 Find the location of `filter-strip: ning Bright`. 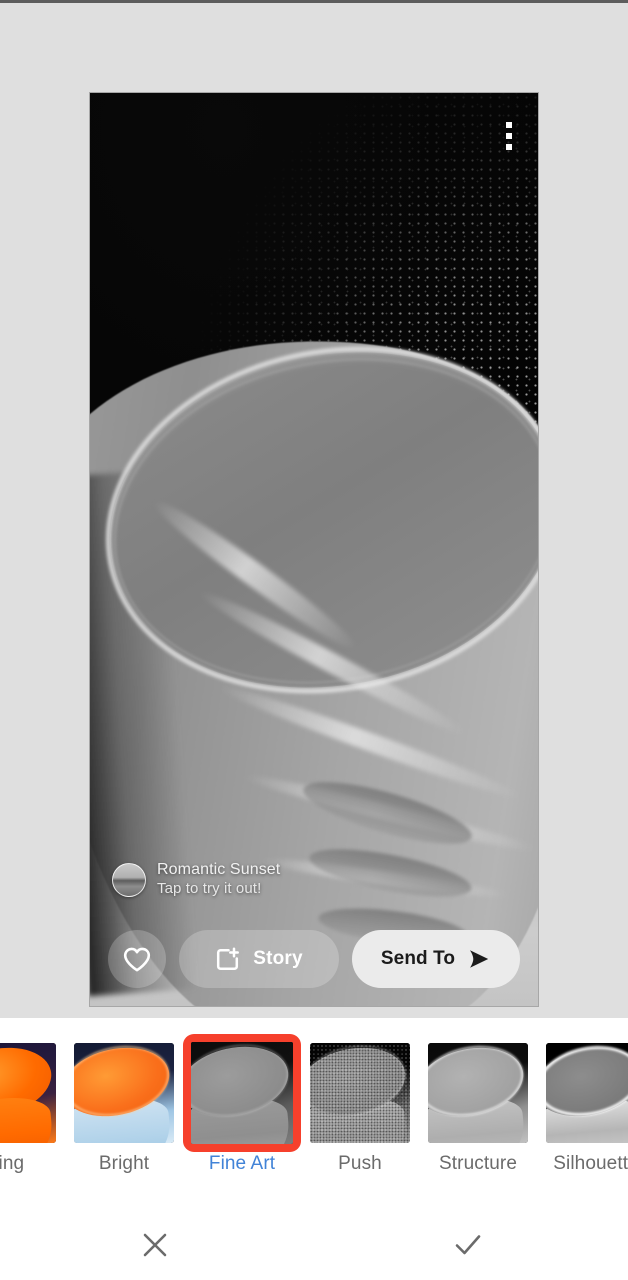

filter-strip: ning Bright is located at coordinates (314, 1104).